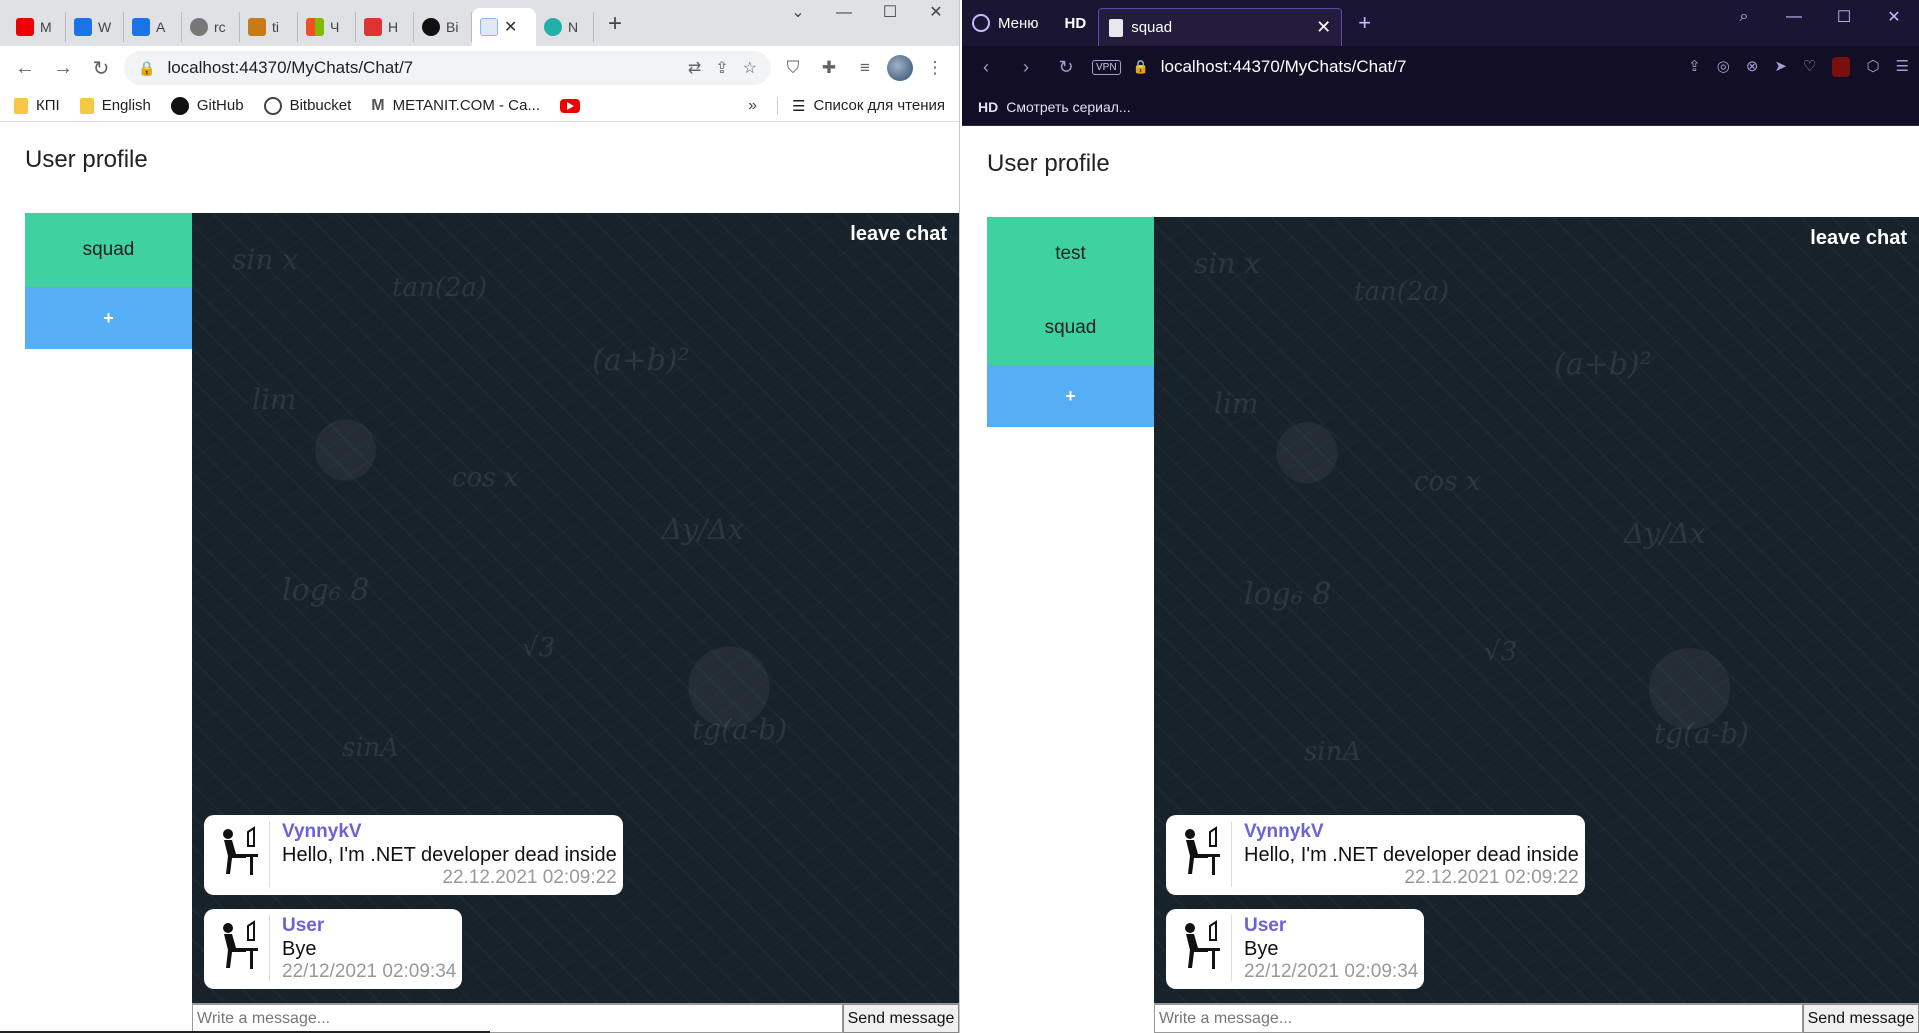  Describe the element at coordinates (1106, 67) in the screenshot. I see `vpn-badge: VPN` at that location.